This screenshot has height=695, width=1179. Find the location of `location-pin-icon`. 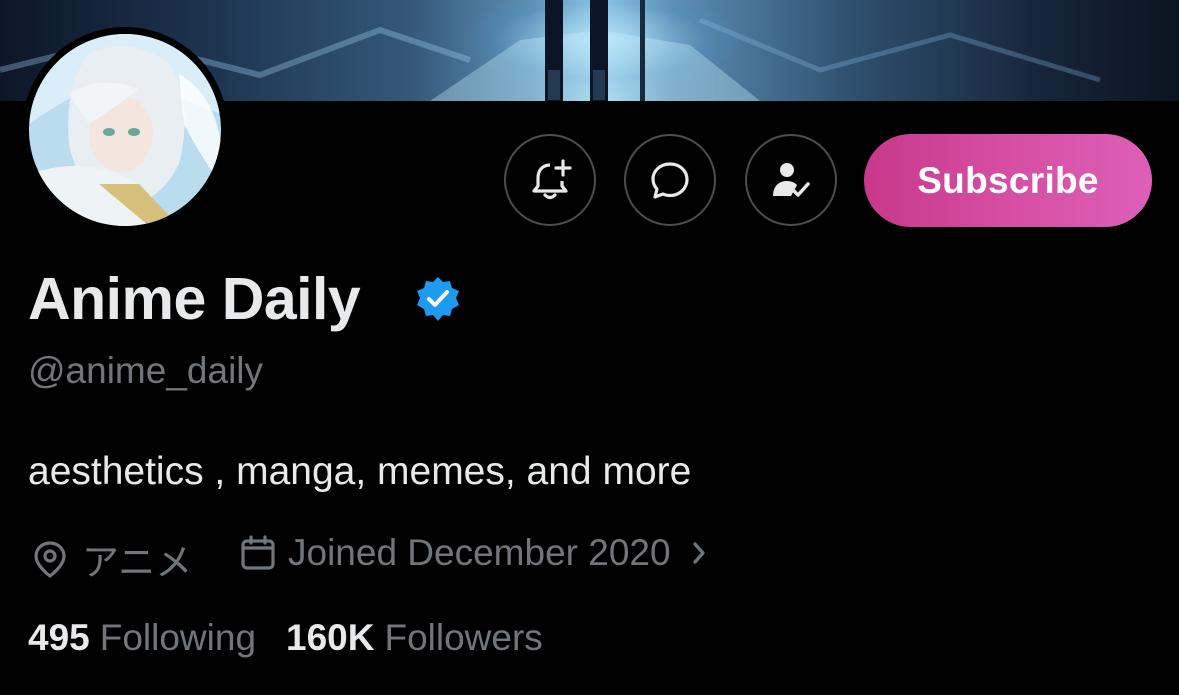

location-pin-icon is located at coordinates (50, 559).